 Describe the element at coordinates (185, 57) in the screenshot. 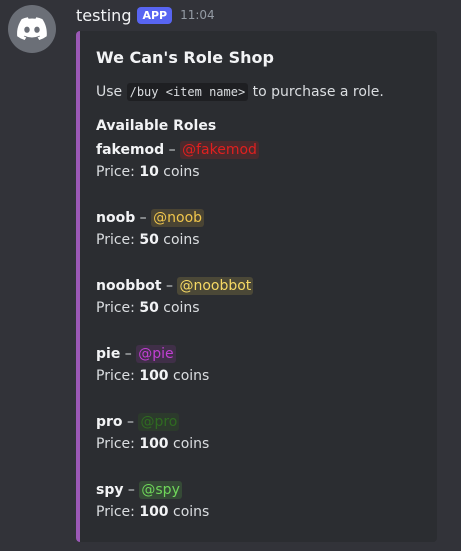

I see `embed-title: We Can's Role Shop` at that location.